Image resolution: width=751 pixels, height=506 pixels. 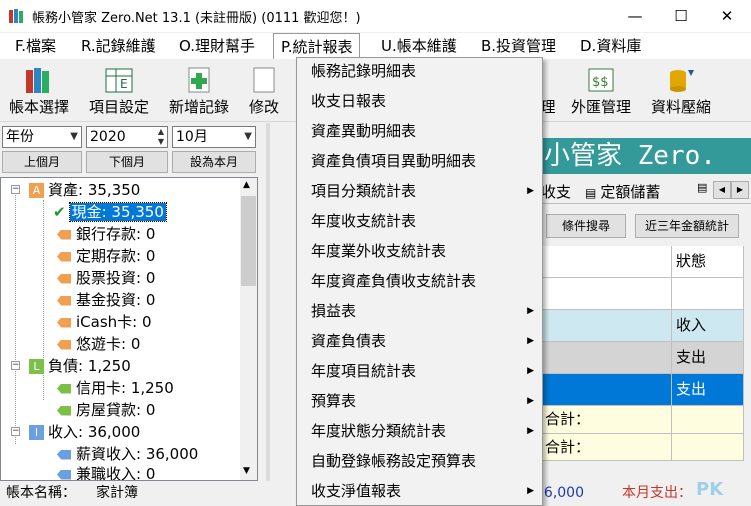 What do you see at coordinates (680, 107) in the screenshot?
I see `compress-label: 資料壓縮` at bounding box center [680, 107].